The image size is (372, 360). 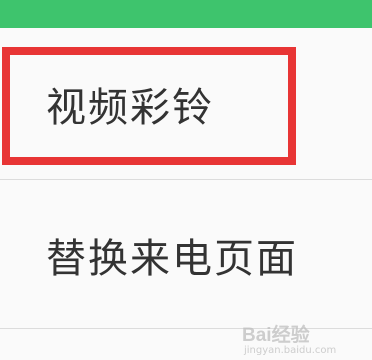 What do you see at coordinates (130, 107) in the screenshot?
I see `menu-item-label: 视频彩铃` at bounding box center [130, 107].